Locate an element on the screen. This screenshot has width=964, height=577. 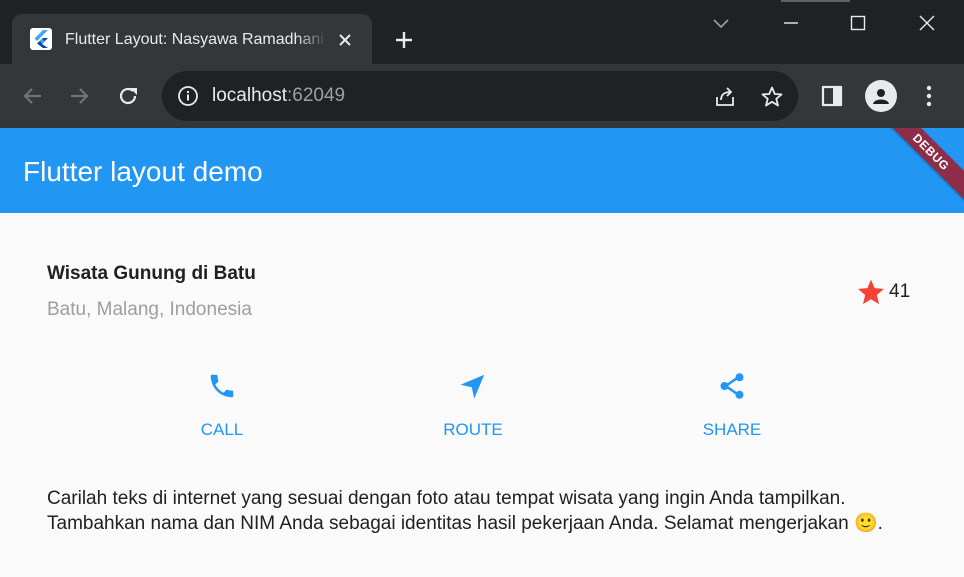
share-icon is located at coordinates (732, 386).